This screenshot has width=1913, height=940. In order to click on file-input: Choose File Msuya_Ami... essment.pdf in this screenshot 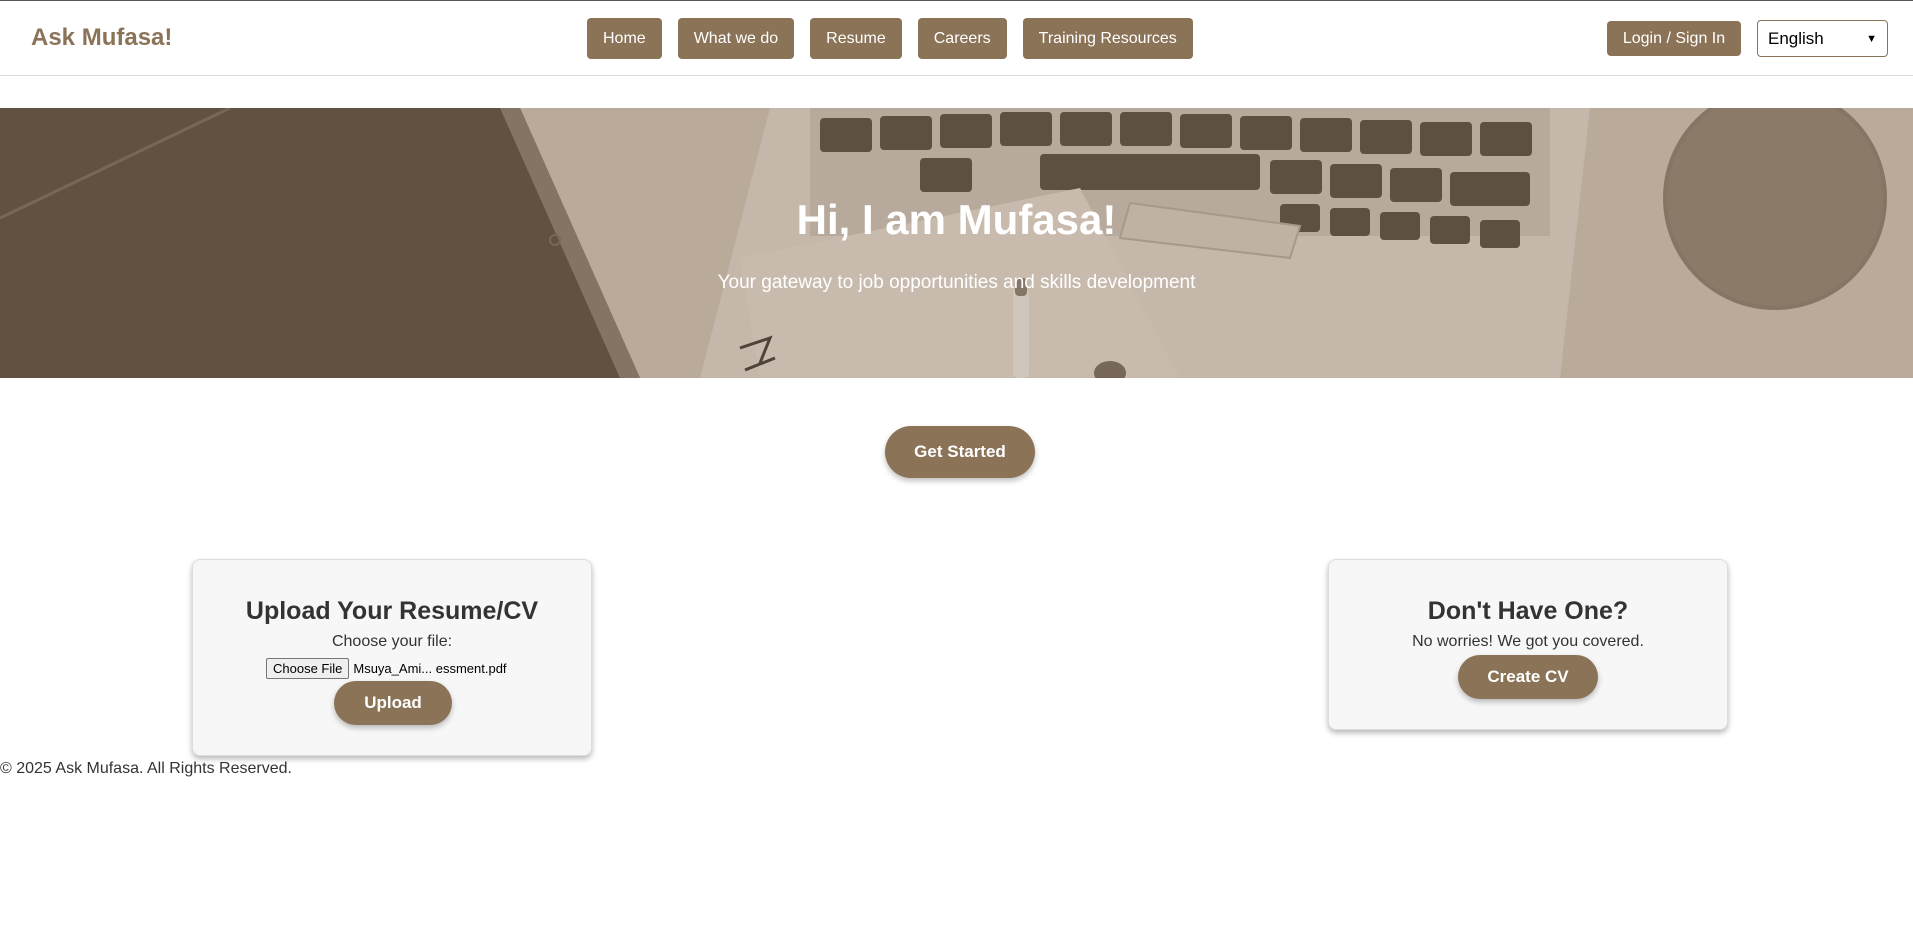, I will do `click(386, 668)`.